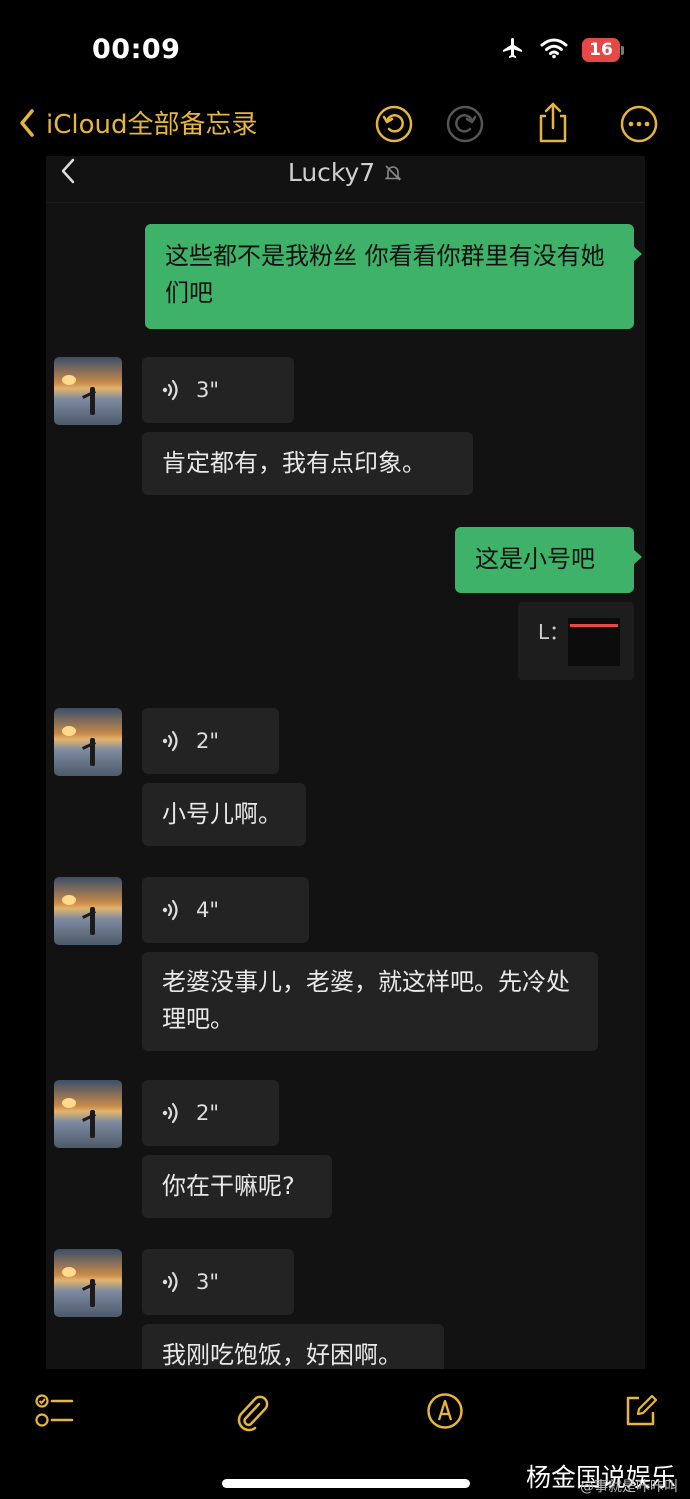 This screenshot has width=690, height=1499. I want to click on message-text: 小号儿啊。, so click(222, 814).